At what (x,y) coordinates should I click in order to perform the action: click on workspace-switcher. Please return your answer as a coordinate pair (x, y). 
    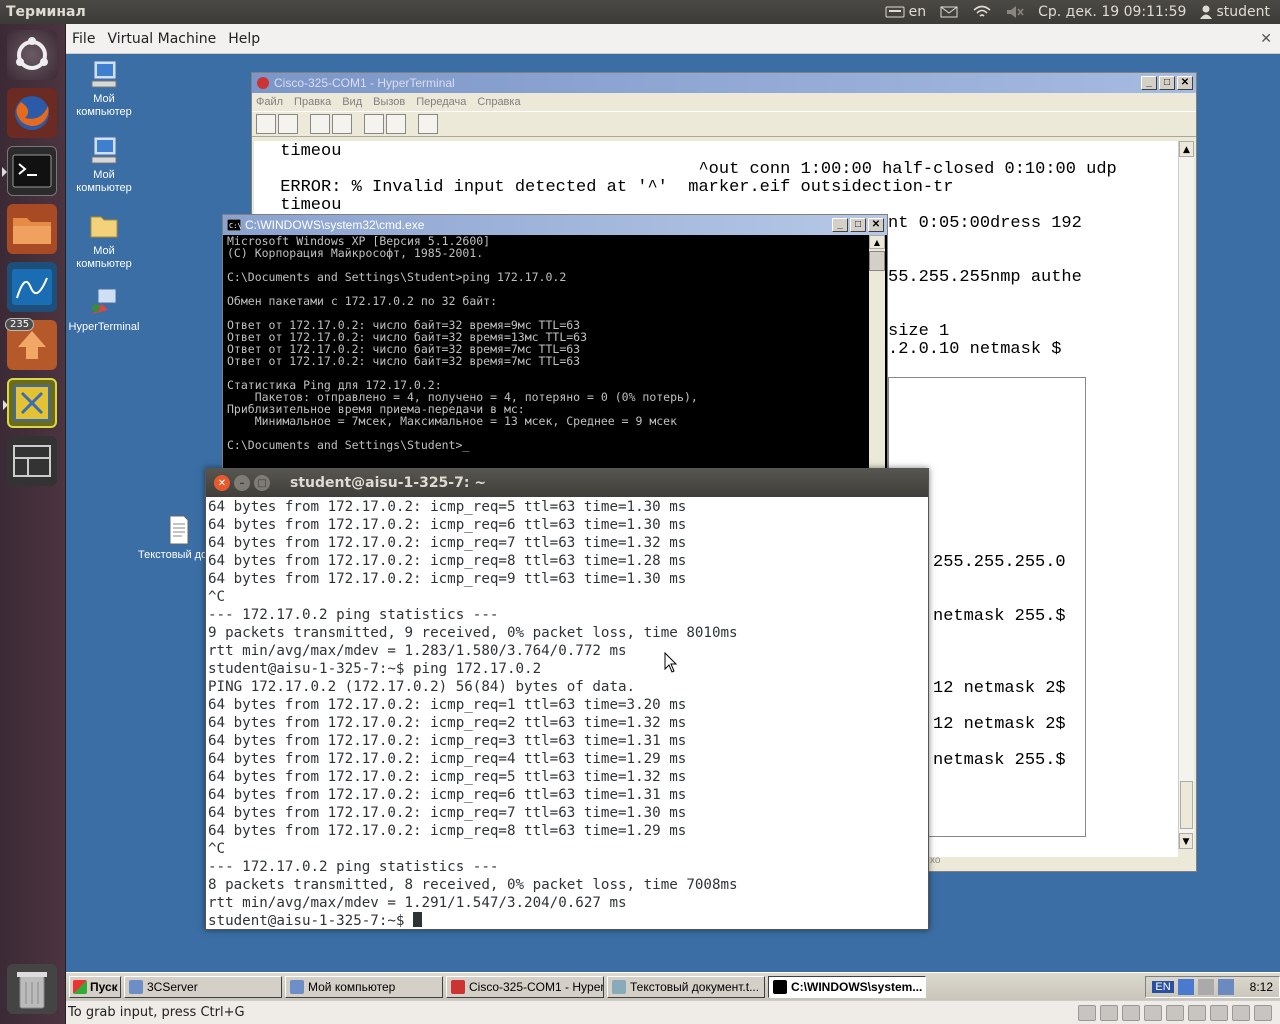
    Looking at the image, I should click on (32, 461).